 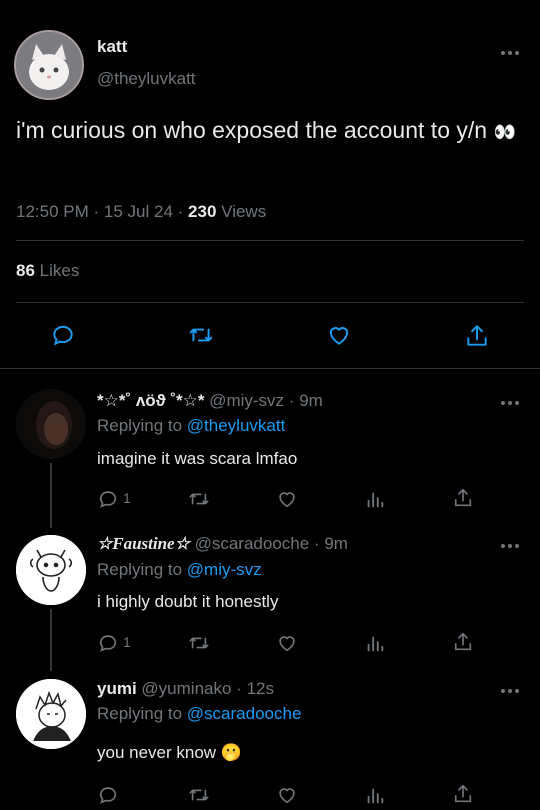 I want to click on avatar-yuminako, so click(x=51, y=714).